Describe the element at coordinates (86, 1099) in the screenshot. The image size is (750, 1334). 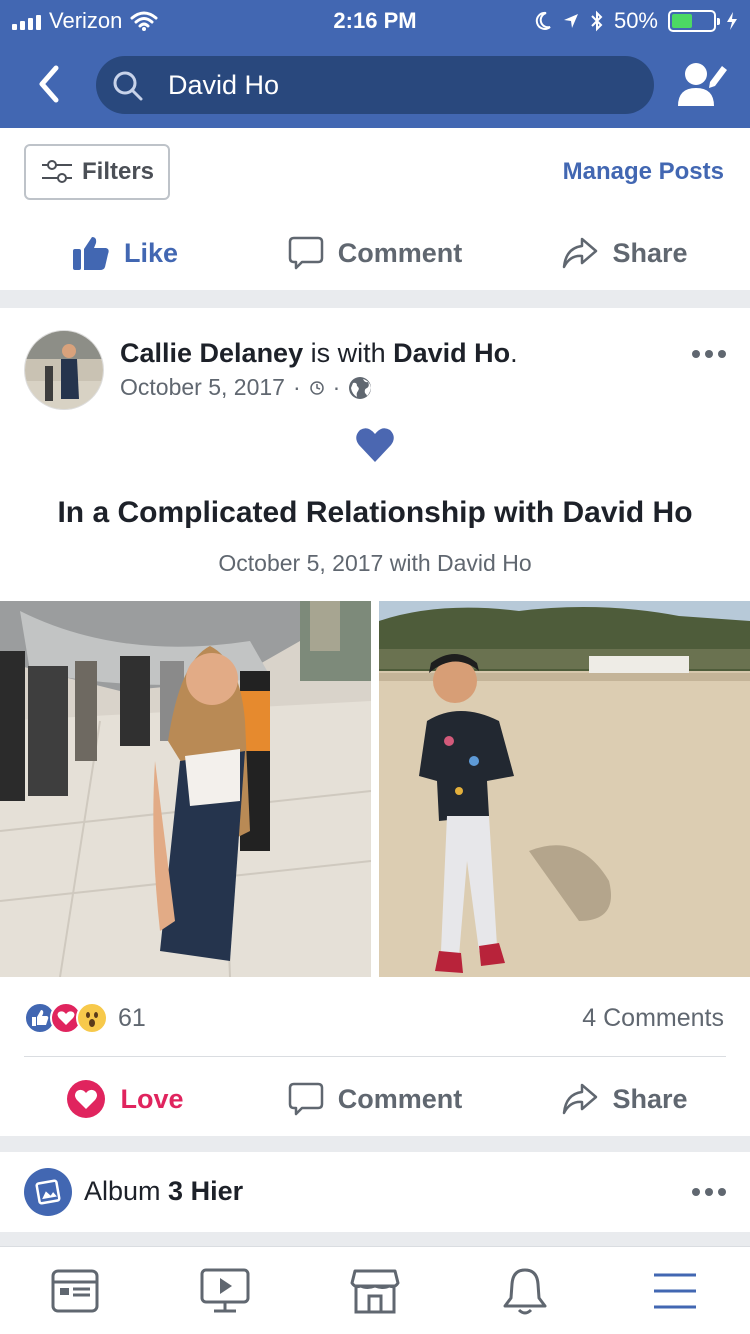
I see `love-icon` at that location.